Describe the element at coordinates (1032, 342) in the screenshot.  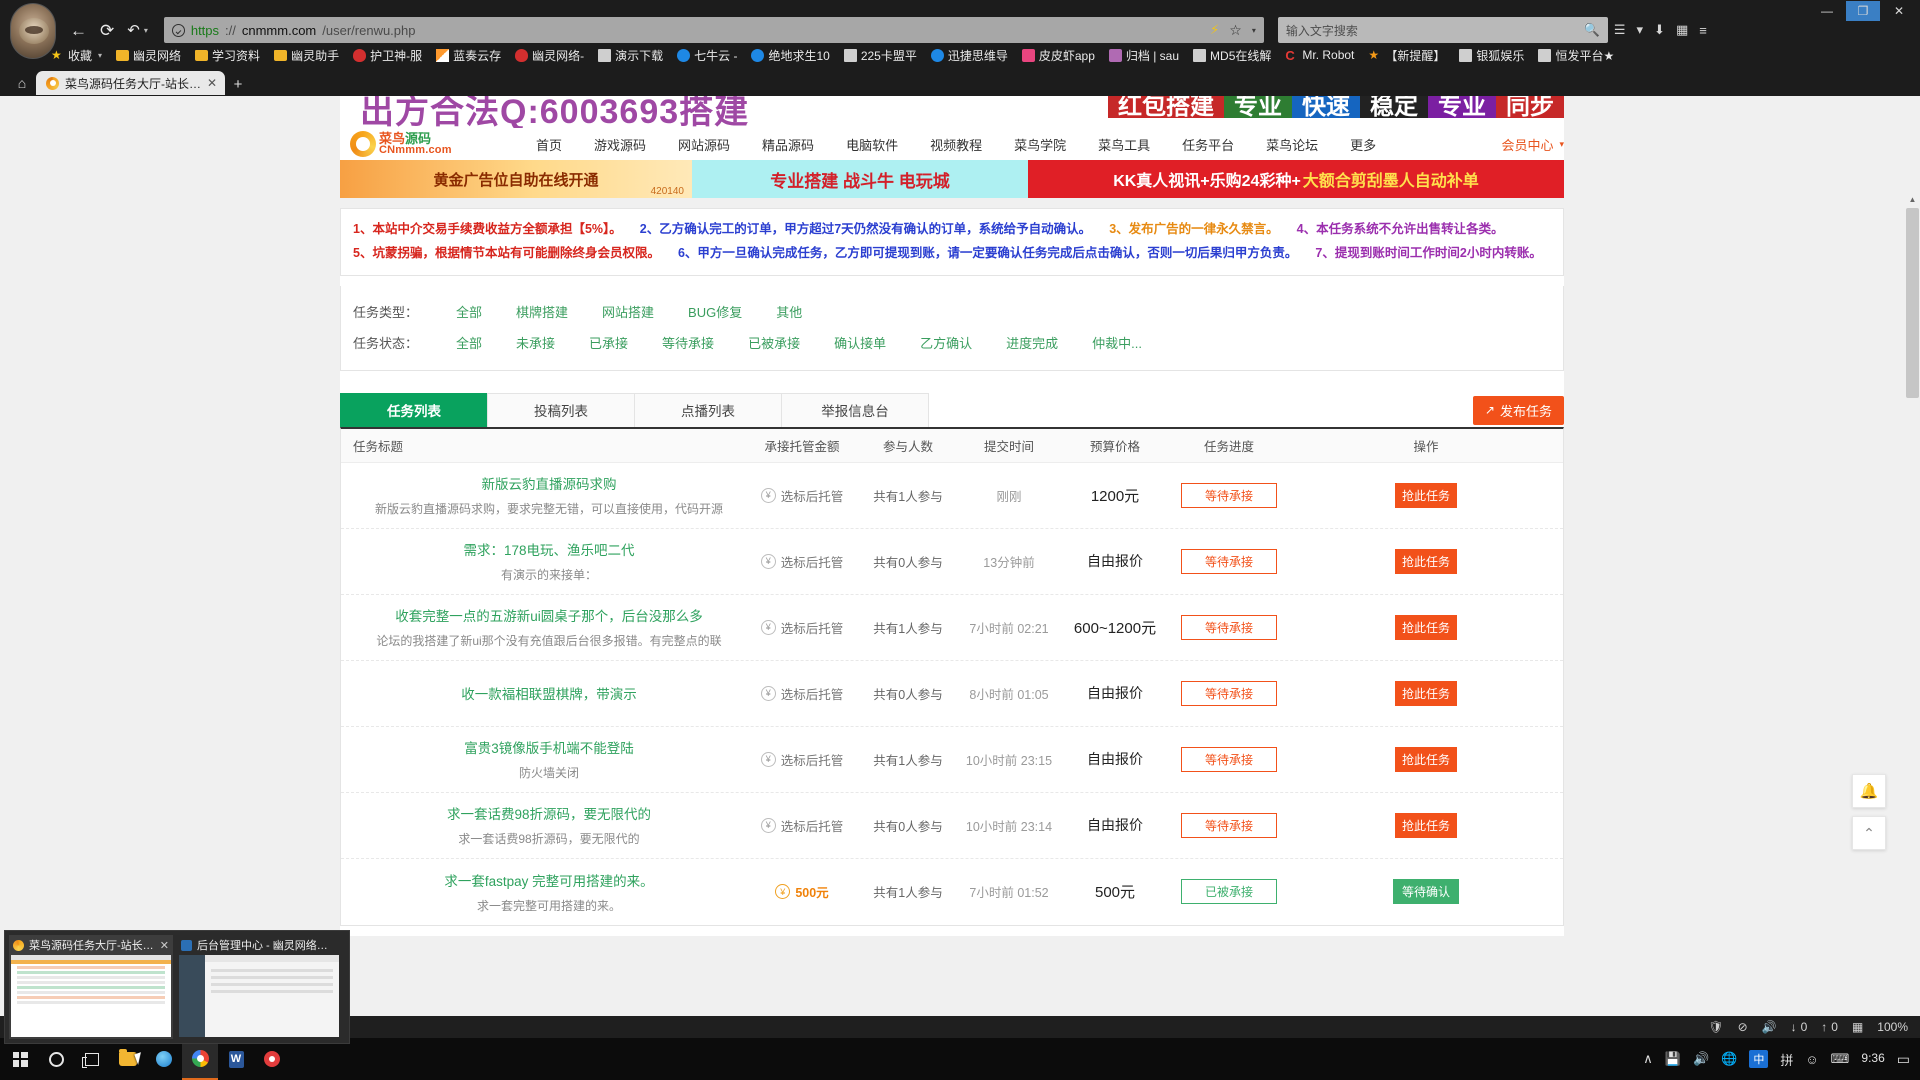
I see `filter-status-7: 进度完成` at that location.